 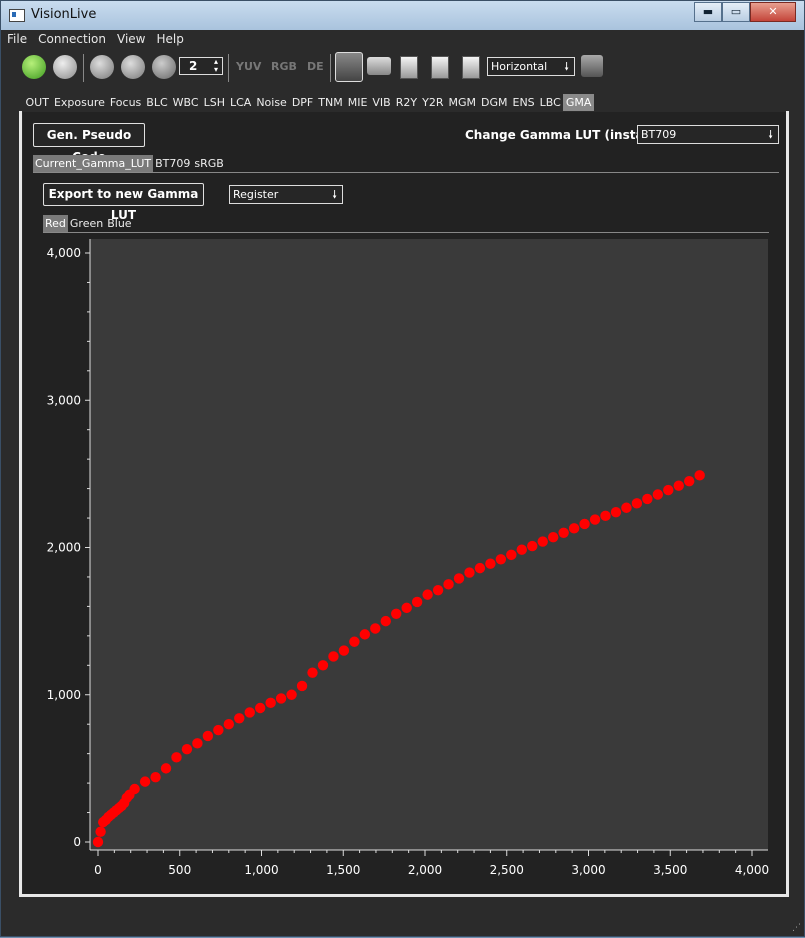 I want to click on y-tick-label: 0, so click(x=77, y=842).